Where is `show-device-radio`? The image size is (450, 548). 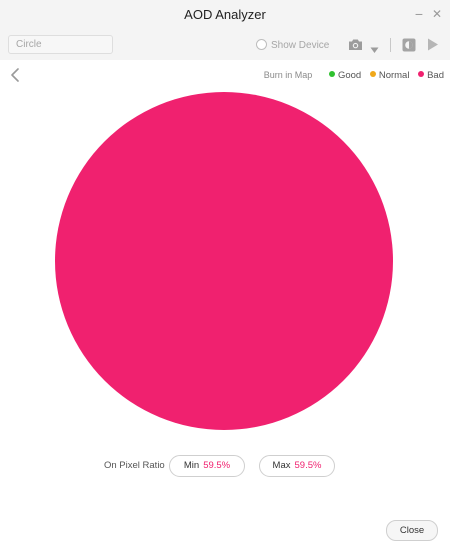
show-device-radio is located at coordinates (261, 44).